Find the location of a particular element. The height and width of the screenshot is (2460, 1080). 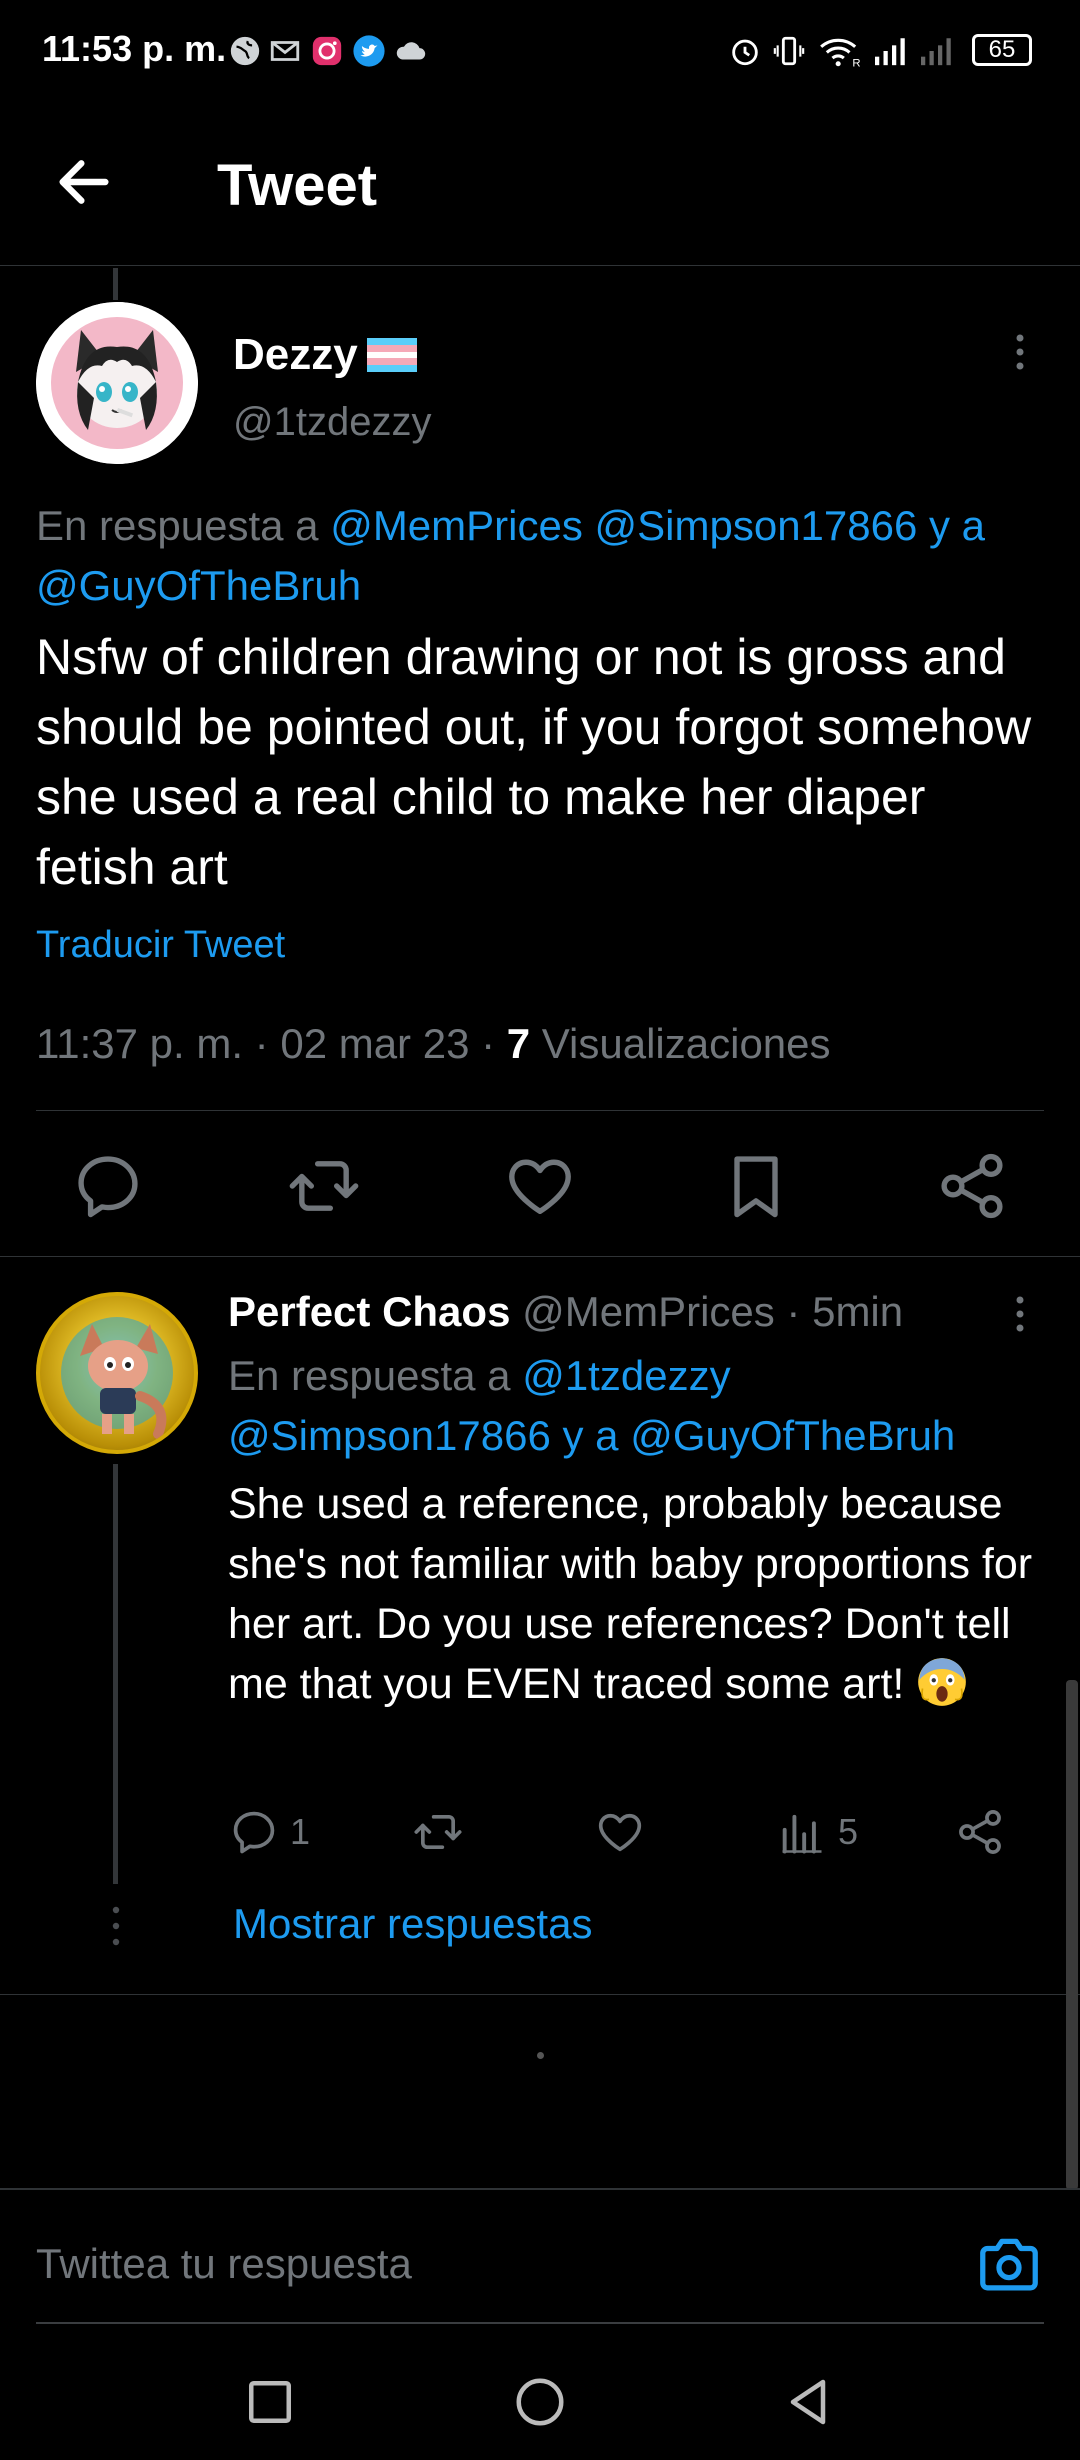

top-app-bar: Tweet is located at coordinates (540, 193).